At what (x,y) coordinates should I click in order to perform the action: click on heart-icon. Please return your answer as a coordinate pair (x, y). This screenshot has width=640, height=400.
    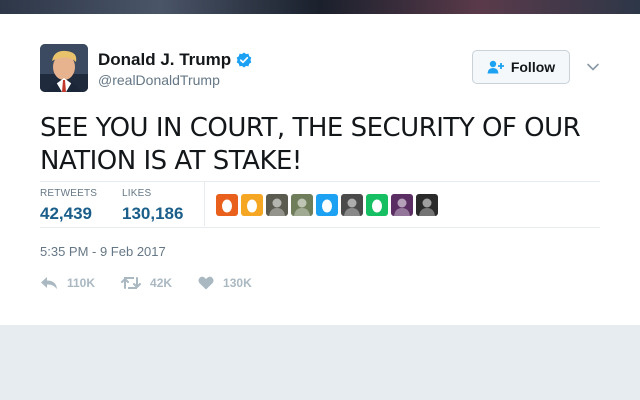
    Looking at the image, I should click on (206, 283).